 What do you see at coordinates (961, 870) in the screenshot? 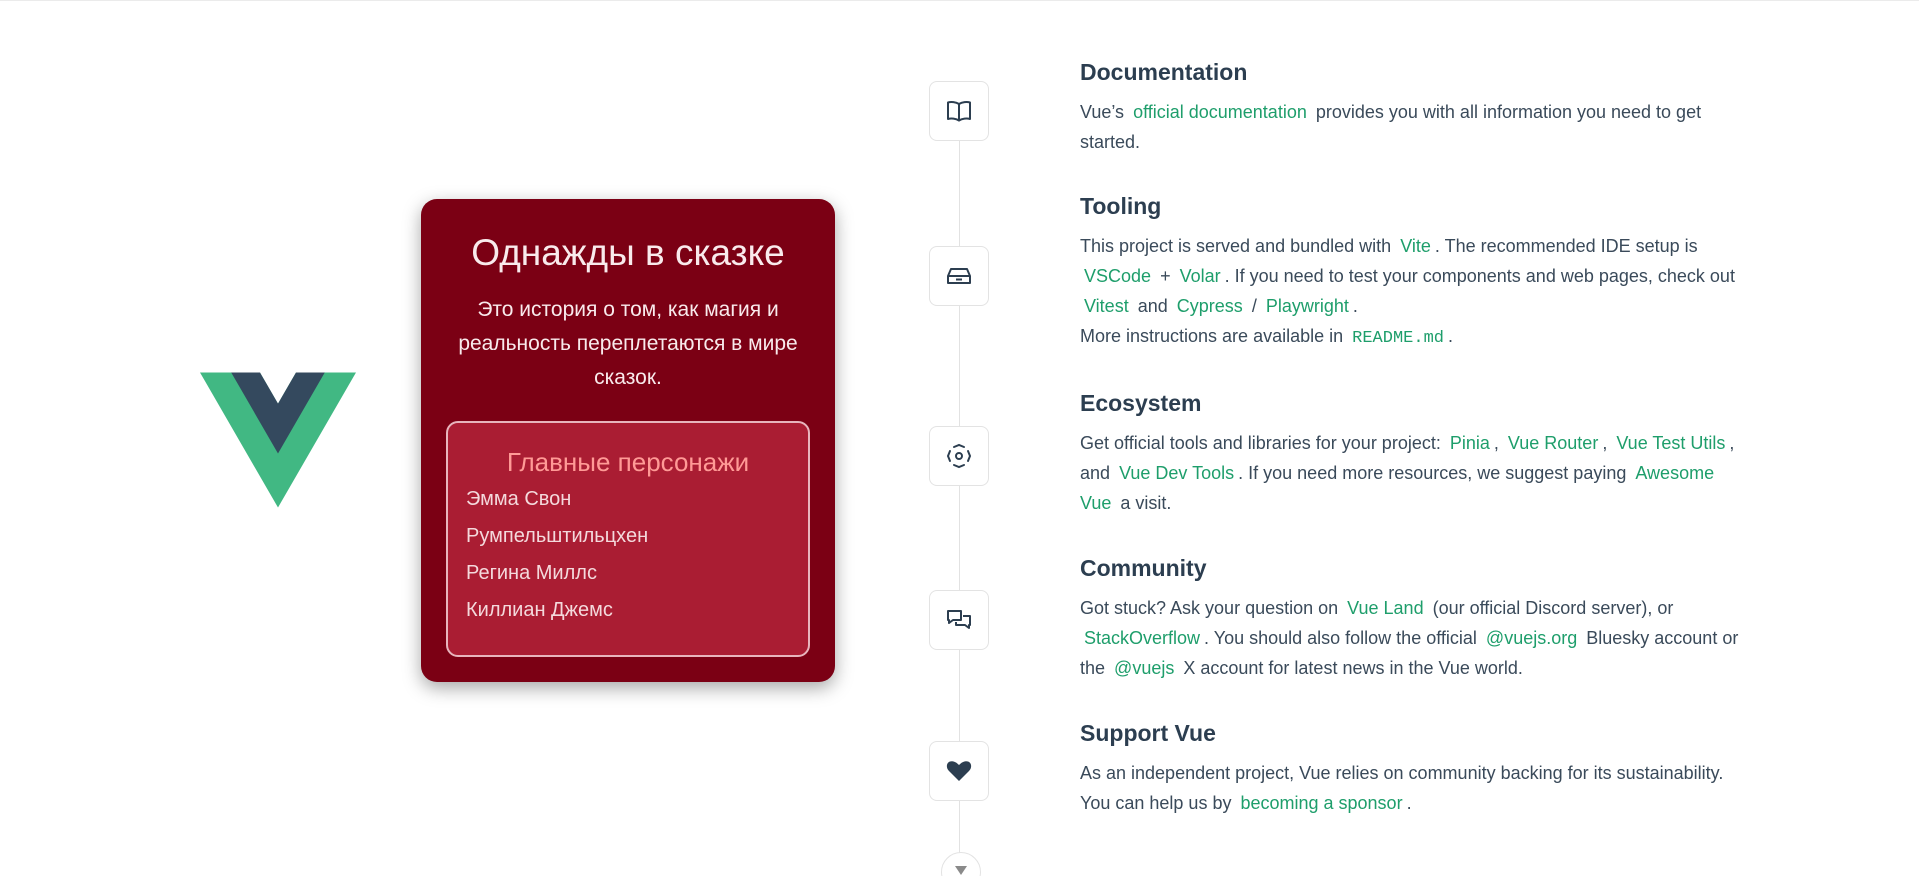
I see `chevron-down-icon` at bounding box center [961, 870].